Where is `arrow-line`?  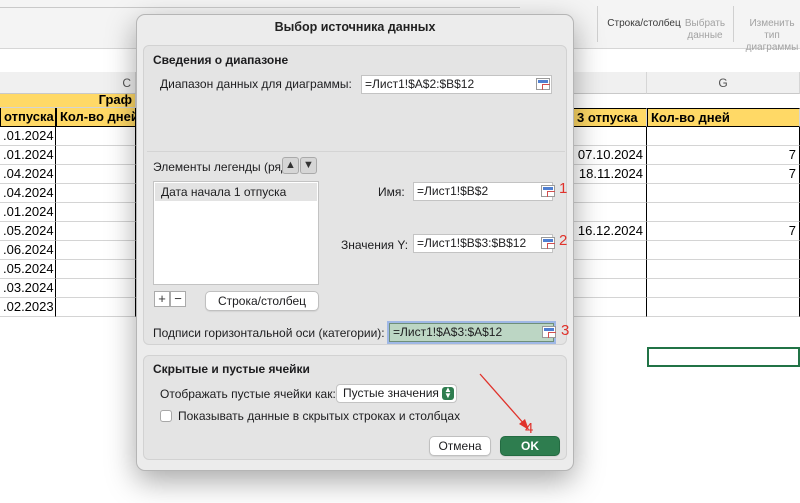
arrow-line is located at coordinates (502, 399).